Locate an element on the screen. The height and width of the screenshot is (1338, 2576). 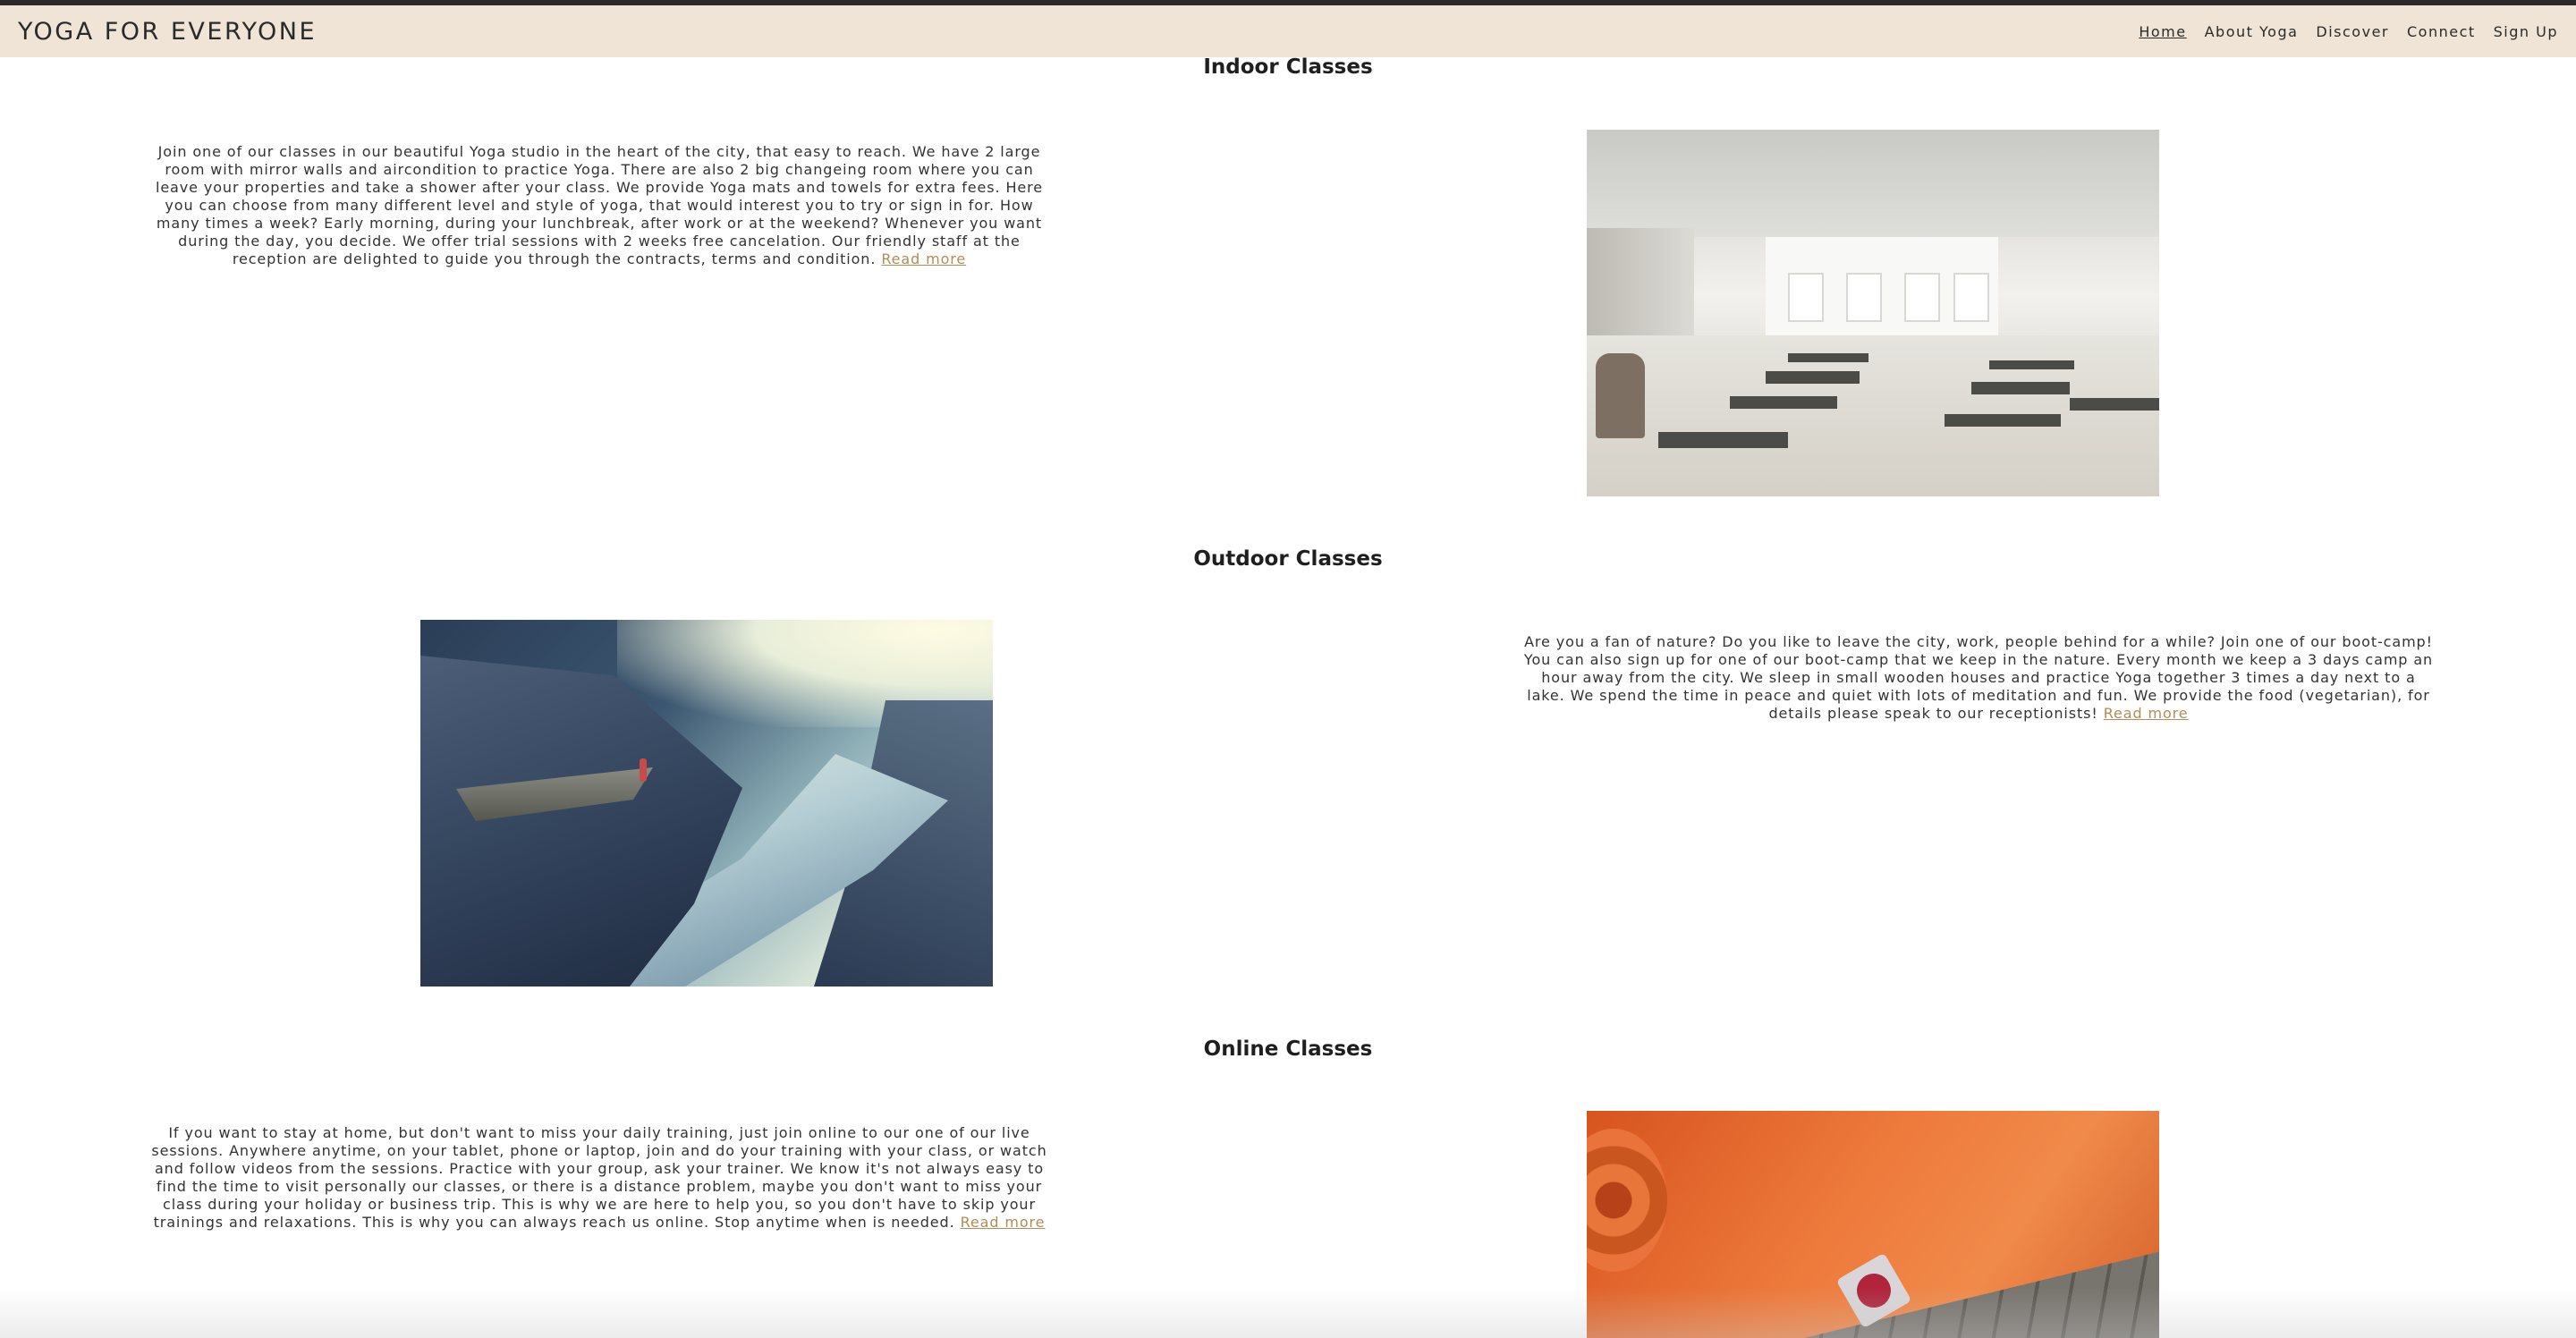
outdoor-read-more-link: Read more is located at coordinates (2146, 713).